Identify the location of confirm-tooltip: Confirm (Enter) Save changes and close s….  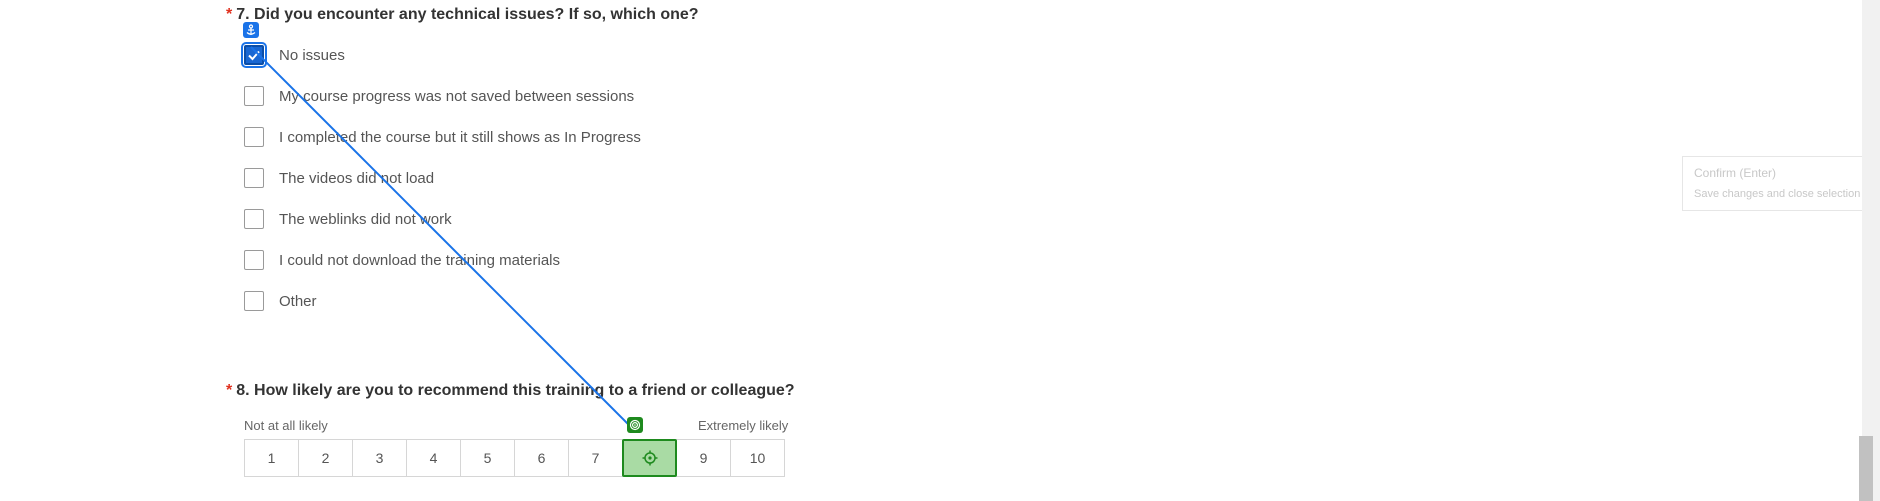
(1781, 183).